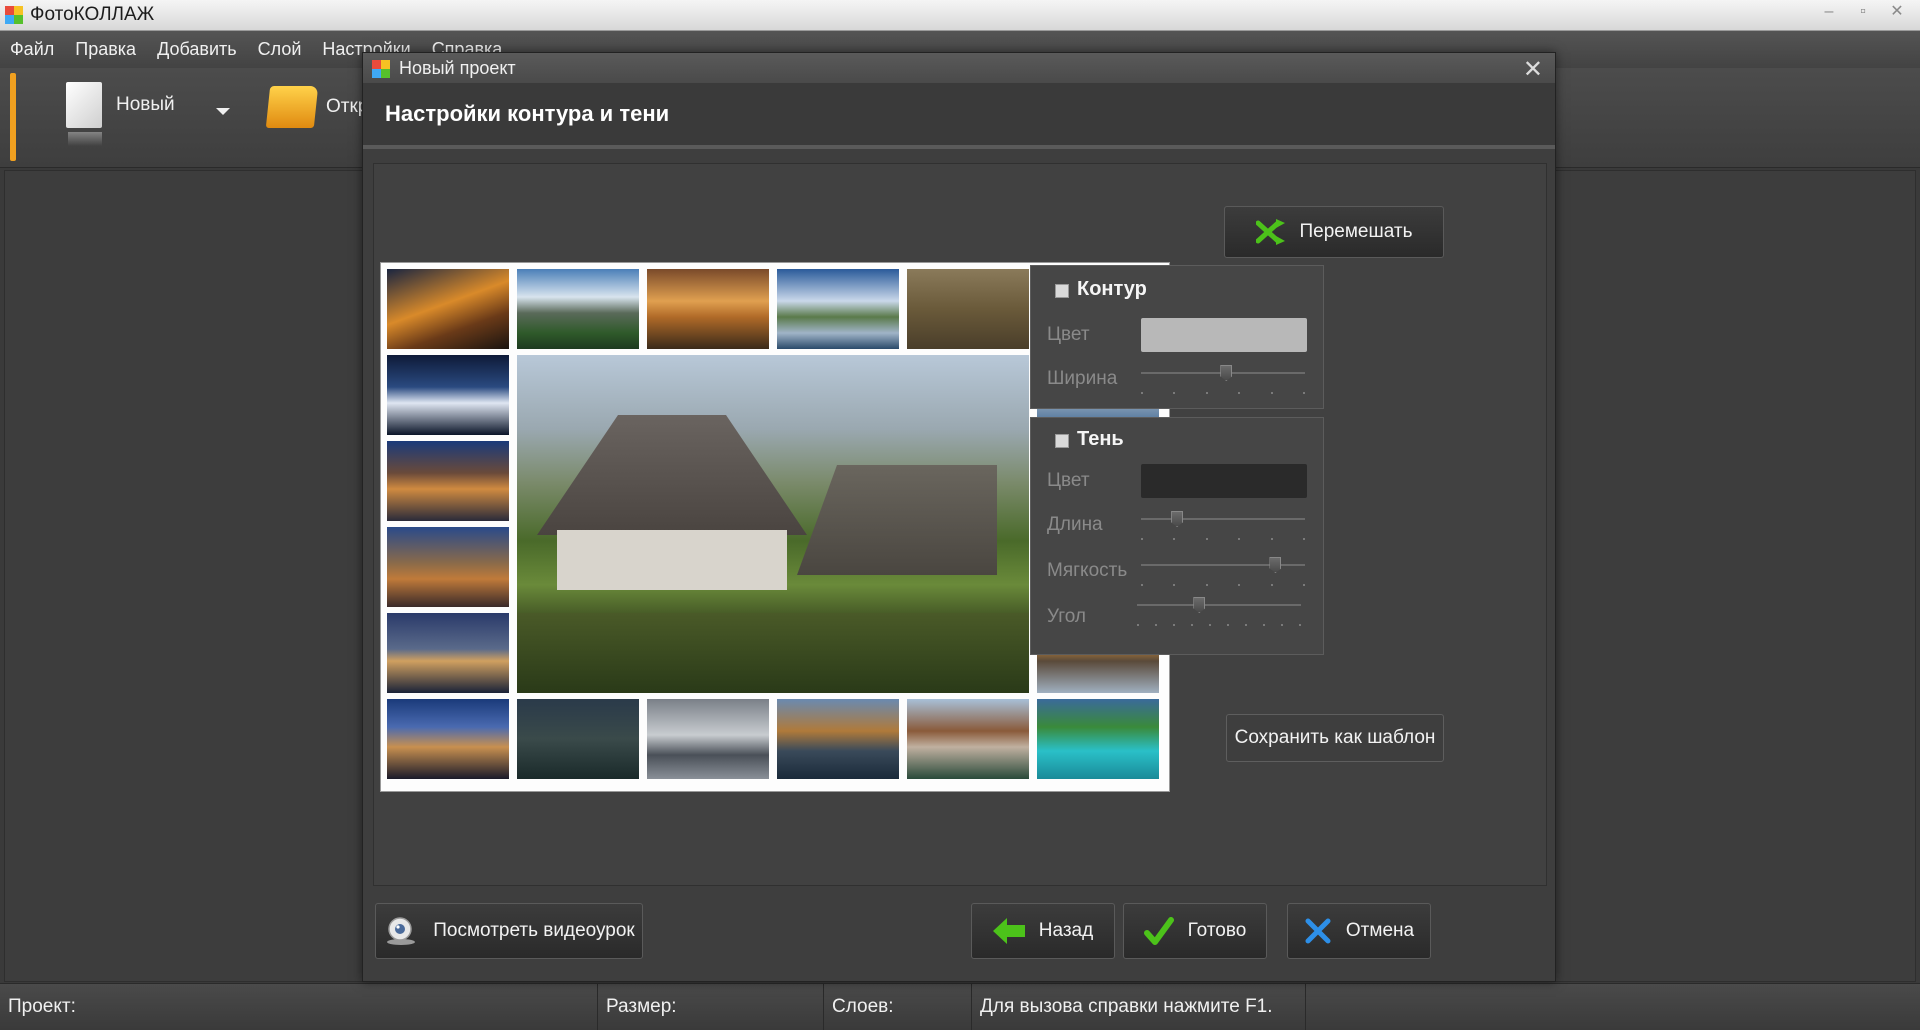 This screenshot has width=1920, height=1030. What do you see at coordinates (1223, 525) in the screenshot?
I see `shadow-length-slider` at bounding box center [1223, 525].